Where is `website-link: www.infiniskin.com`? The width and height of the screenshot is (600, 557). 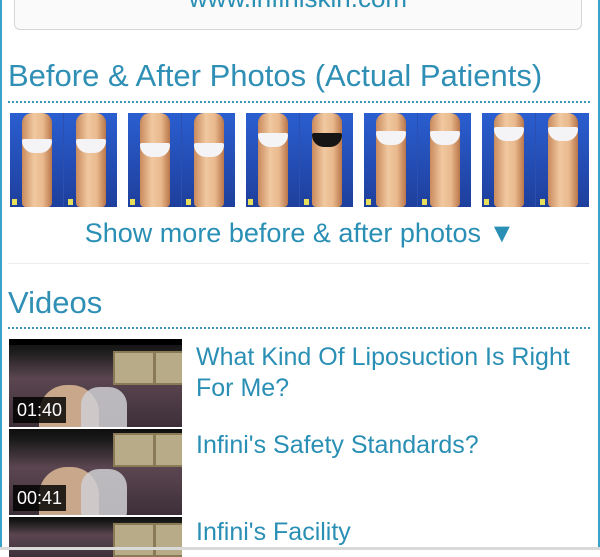
website-link: www.infiniskin.com is located at coordinates (298, 7).